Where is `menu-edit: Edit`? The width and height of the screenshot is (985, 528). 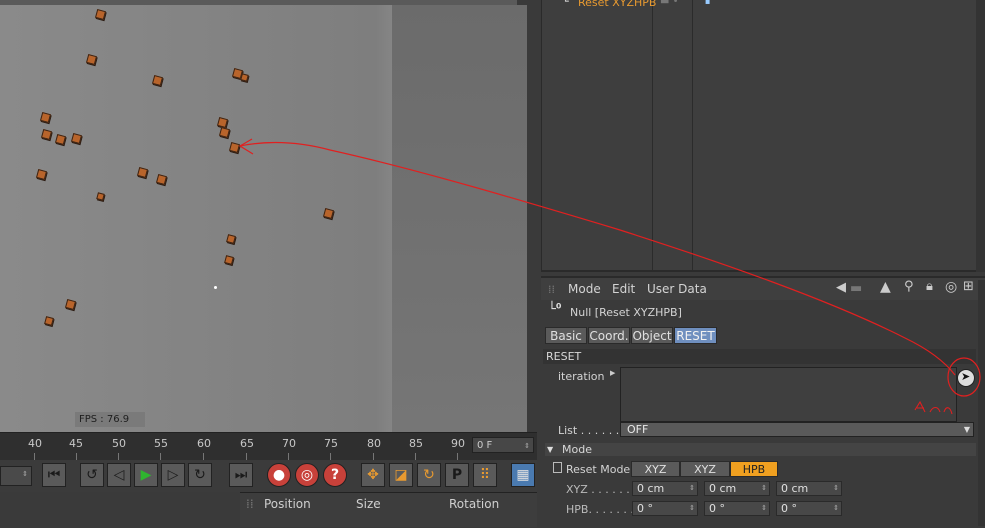
menu-edit: Edit is located at coordinates (623, 289).